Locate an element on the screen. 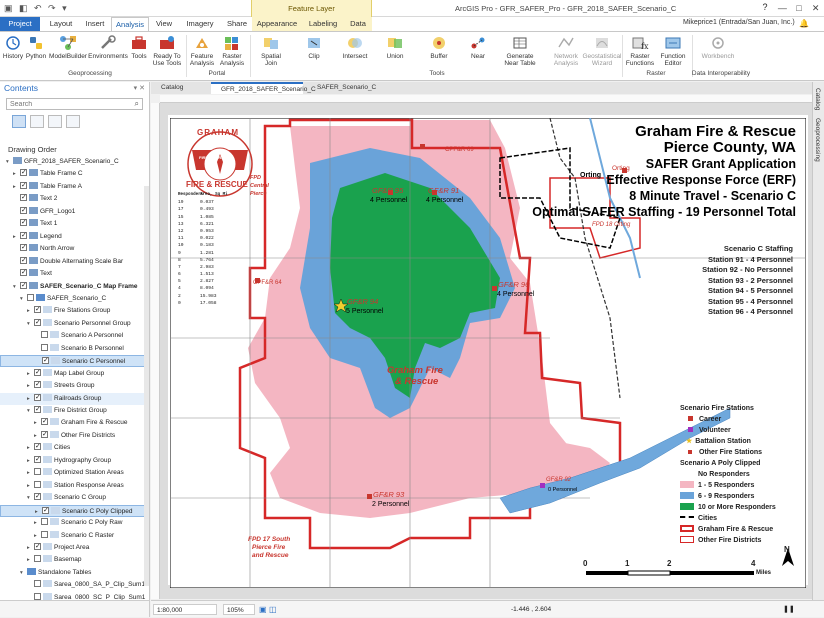 Image resolution: width=824 pixels, height=618 pixels. tree-item: Sarea_0800_SA_P_Clip_Sum1 is located at coordinates (74, 585).